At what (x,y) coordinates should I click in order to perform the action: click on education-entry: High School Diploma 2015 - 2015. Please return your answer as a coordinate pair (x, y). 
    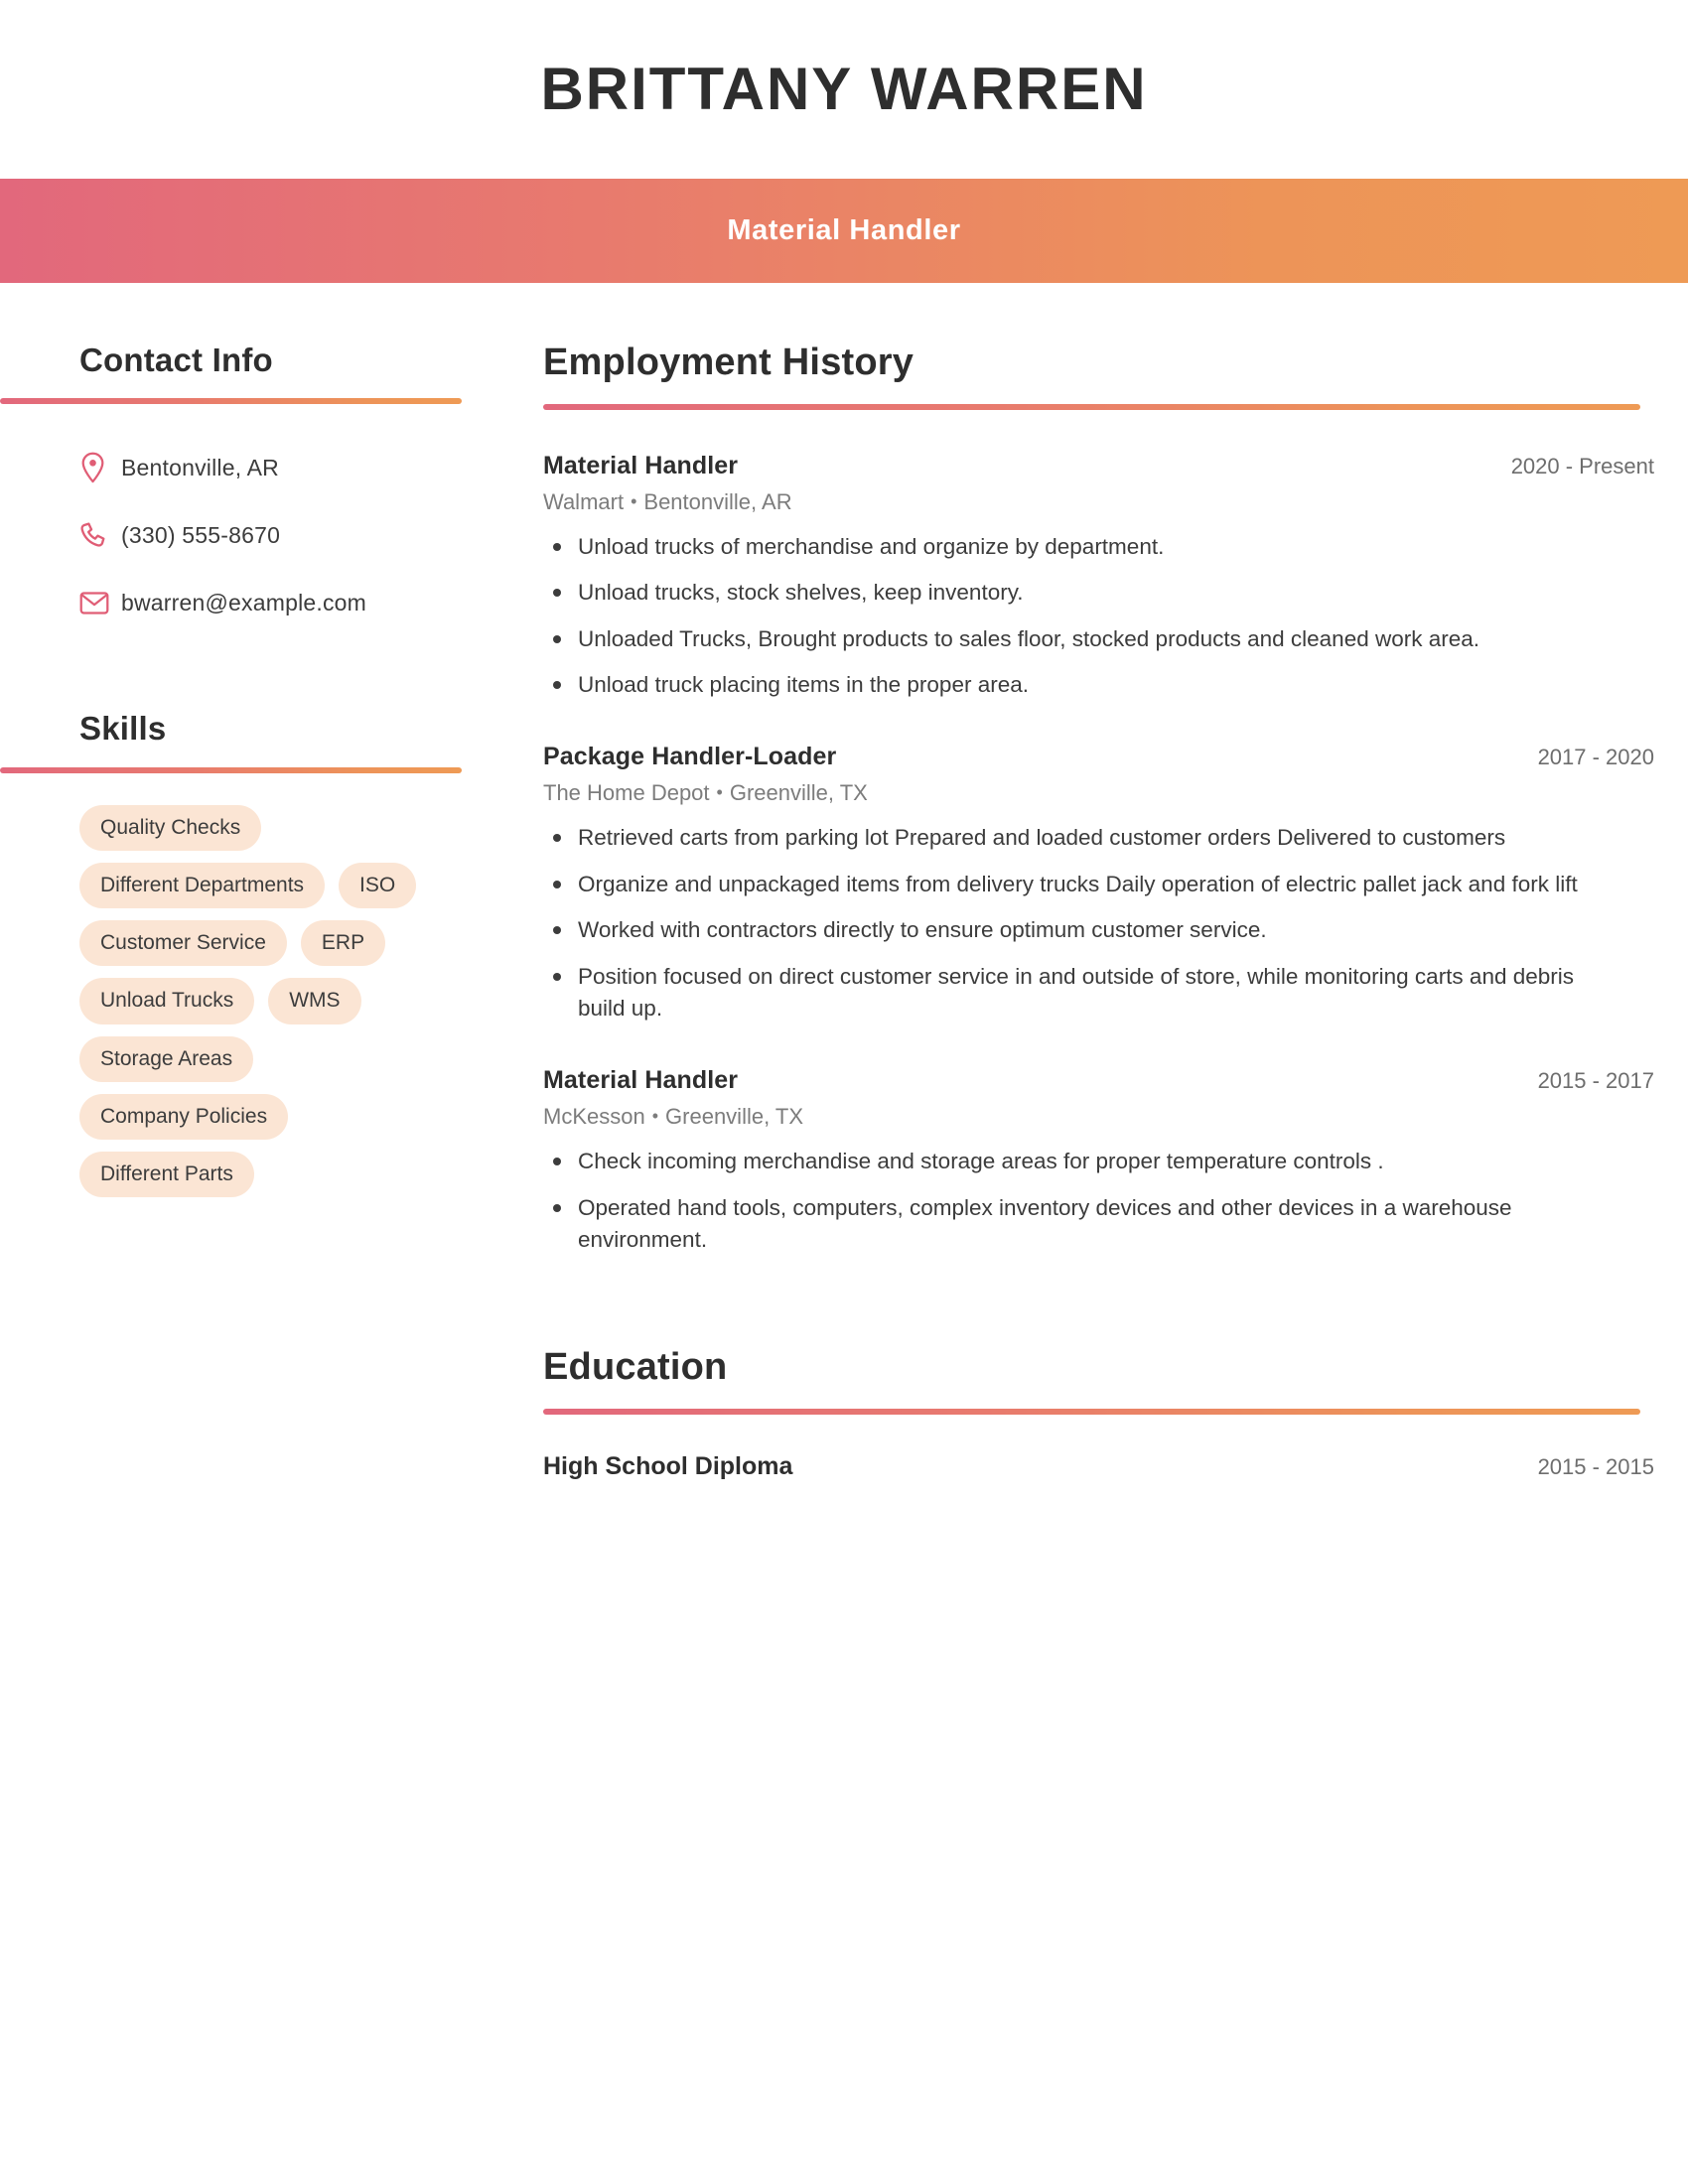
    Looking at the image, I should click on (1101, 1466).